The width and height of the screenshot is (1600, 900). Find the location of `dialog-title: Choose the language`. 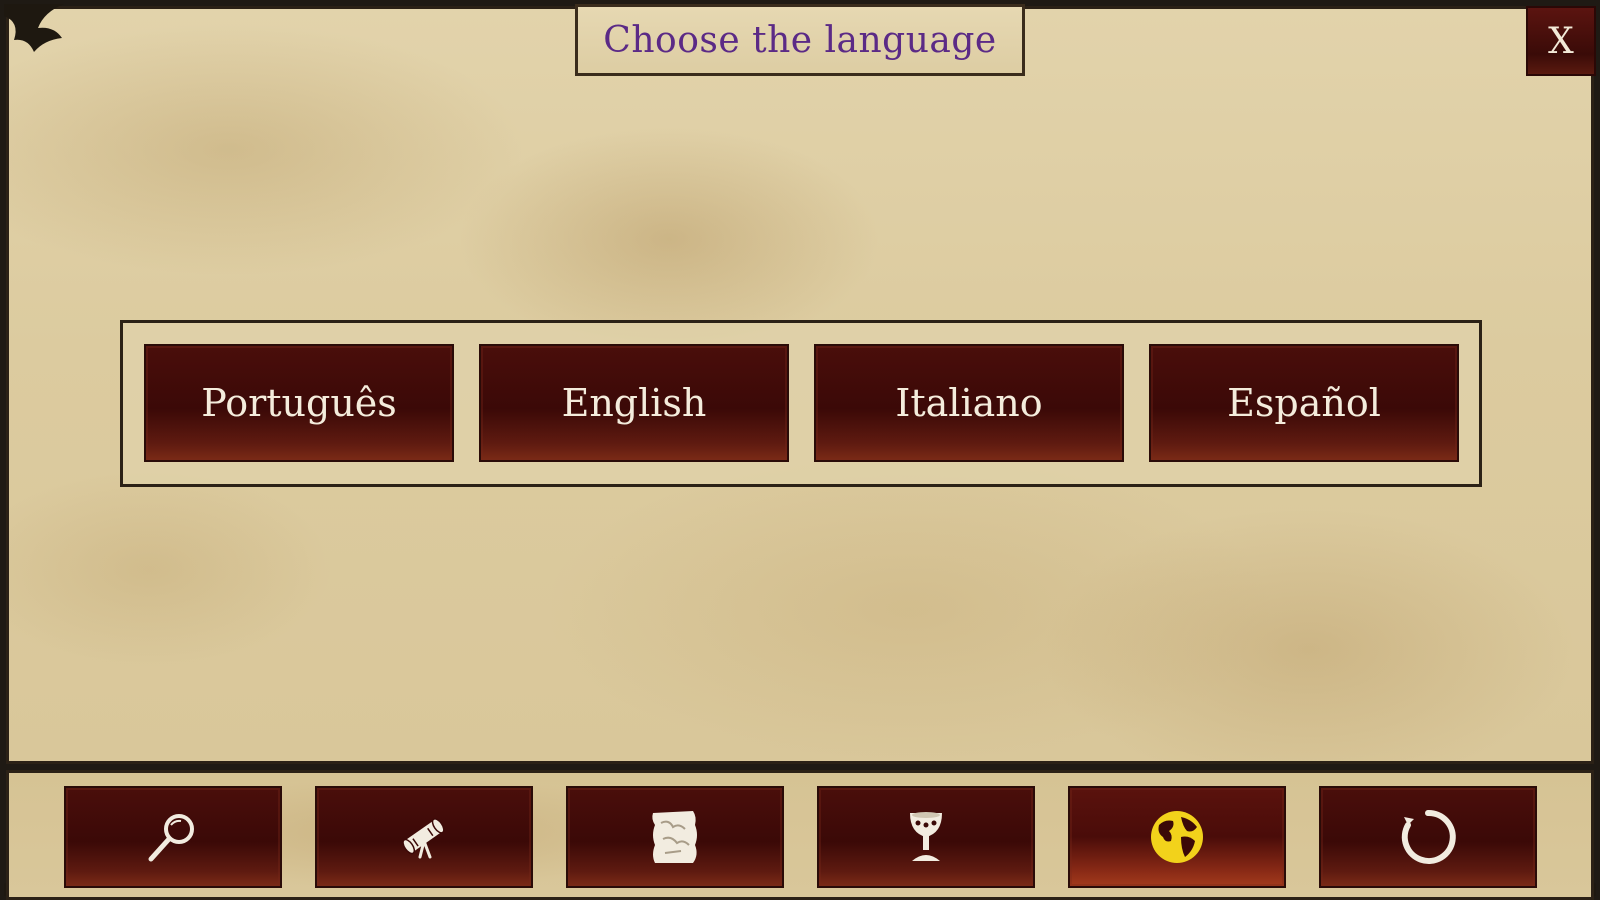

dialog-title: Choose the language is located at coordinates (800, 40).